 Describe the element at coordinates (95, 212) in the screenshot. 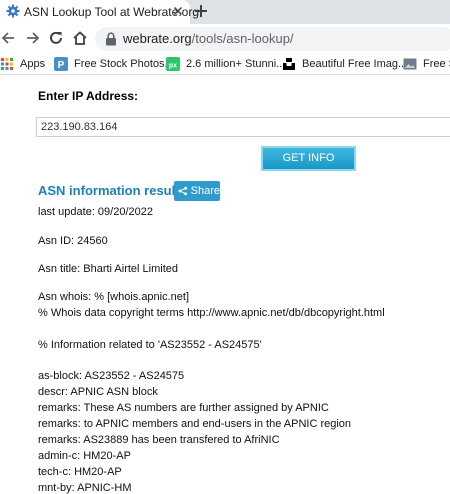

I see `result-last-update: last update: 09/20/2022` at that location.